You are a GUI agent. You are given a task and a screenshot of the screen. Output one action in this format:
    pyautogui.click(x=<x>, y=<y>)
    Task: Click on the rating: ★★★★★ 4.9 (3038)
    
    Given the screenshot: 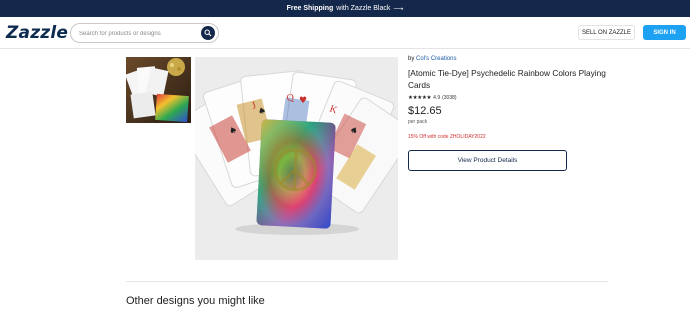 What is the action you would take?
    pyautogui.click(x=509, y=98)
    